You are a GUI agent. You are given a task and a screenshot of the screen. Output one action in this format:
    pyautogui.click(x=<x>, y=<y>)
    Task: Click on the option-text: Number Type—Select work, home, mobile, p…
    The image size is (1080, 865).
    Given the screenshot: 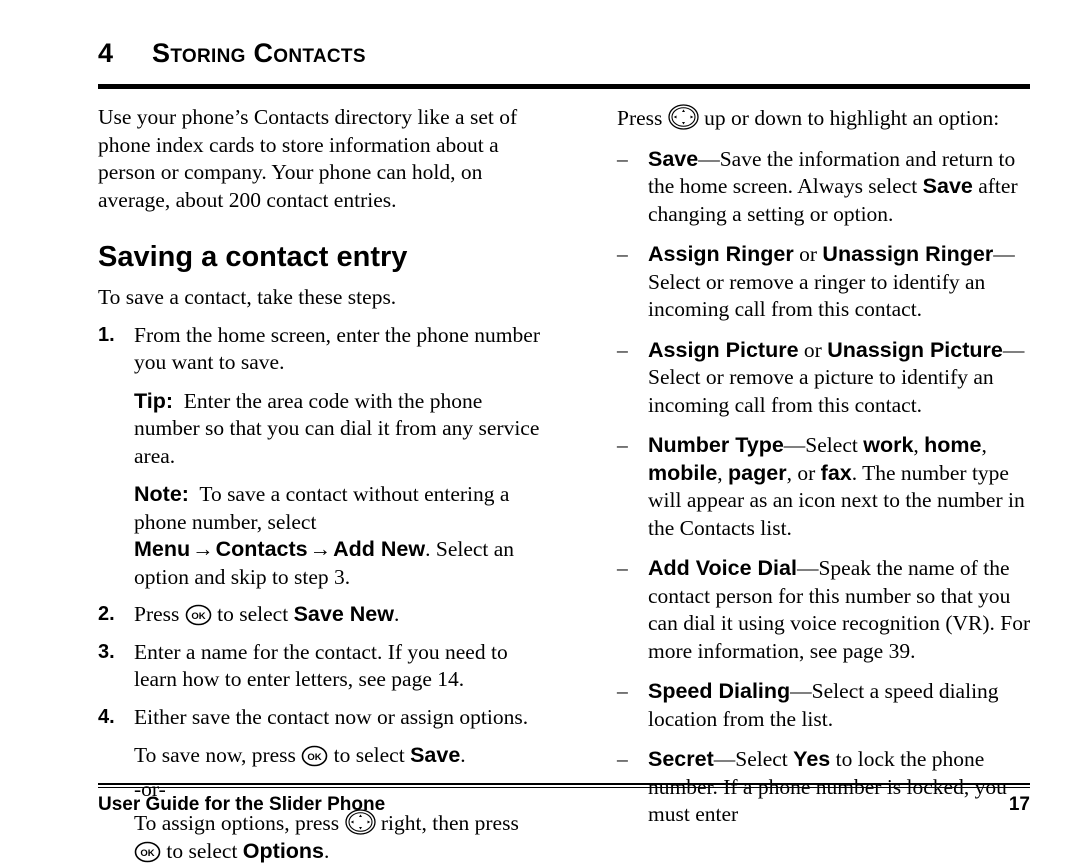 What is the action you would take?
    pyautogui.click(x=840, y=487)
    